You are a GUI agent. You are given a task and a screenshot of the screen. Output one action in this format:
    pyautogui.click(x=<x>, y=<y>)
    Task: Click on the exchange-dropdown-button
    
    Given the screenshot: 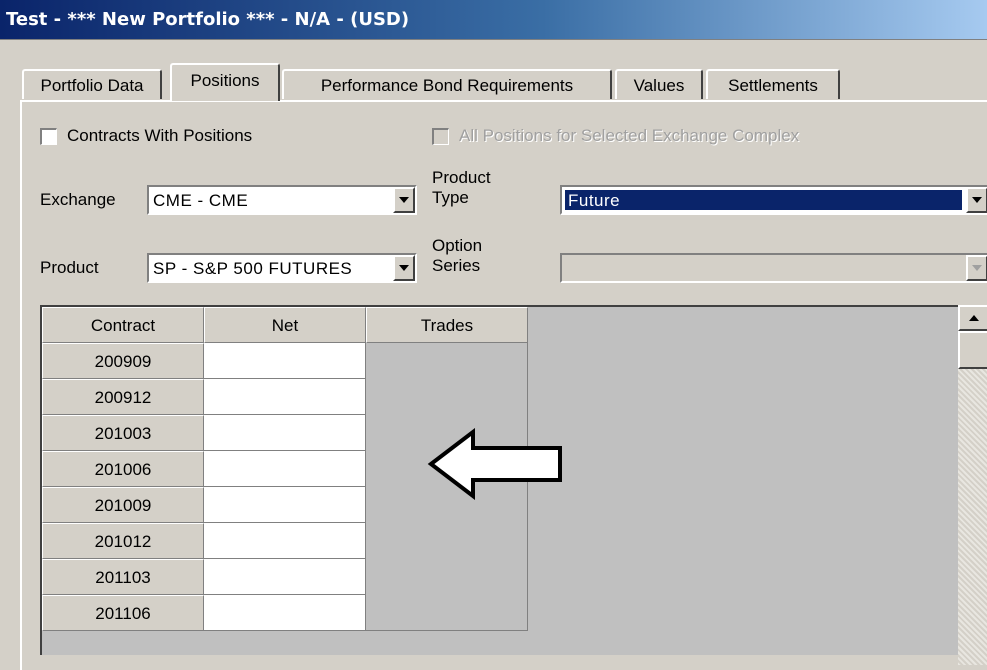 What is the action you would take?
    pyautogui.click(x=404, y=200)
    